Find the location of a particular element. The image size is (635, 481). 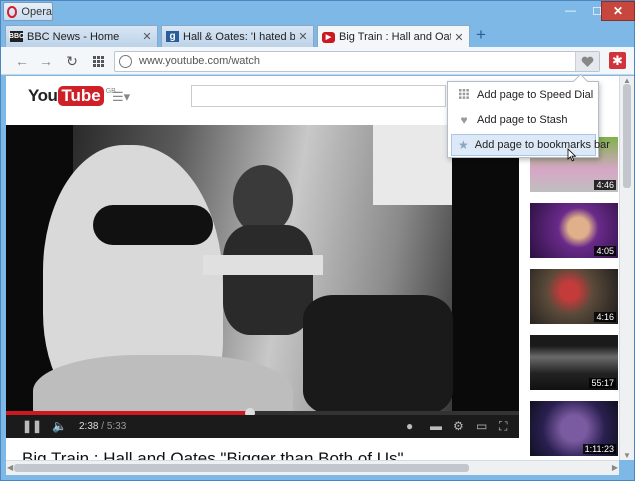

current-time: 2:38 is located at coordinates (89, 426).